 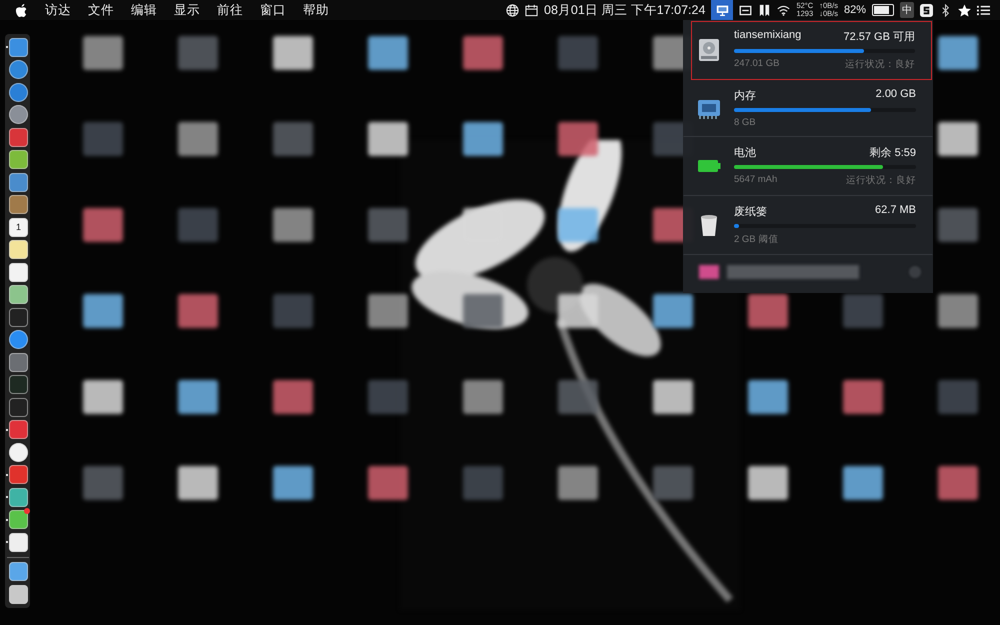 What do you see at coordinates (893, 153) in the screenshot?
I see `item-value: 剩余 5:59` at bounding box center [893, 153].